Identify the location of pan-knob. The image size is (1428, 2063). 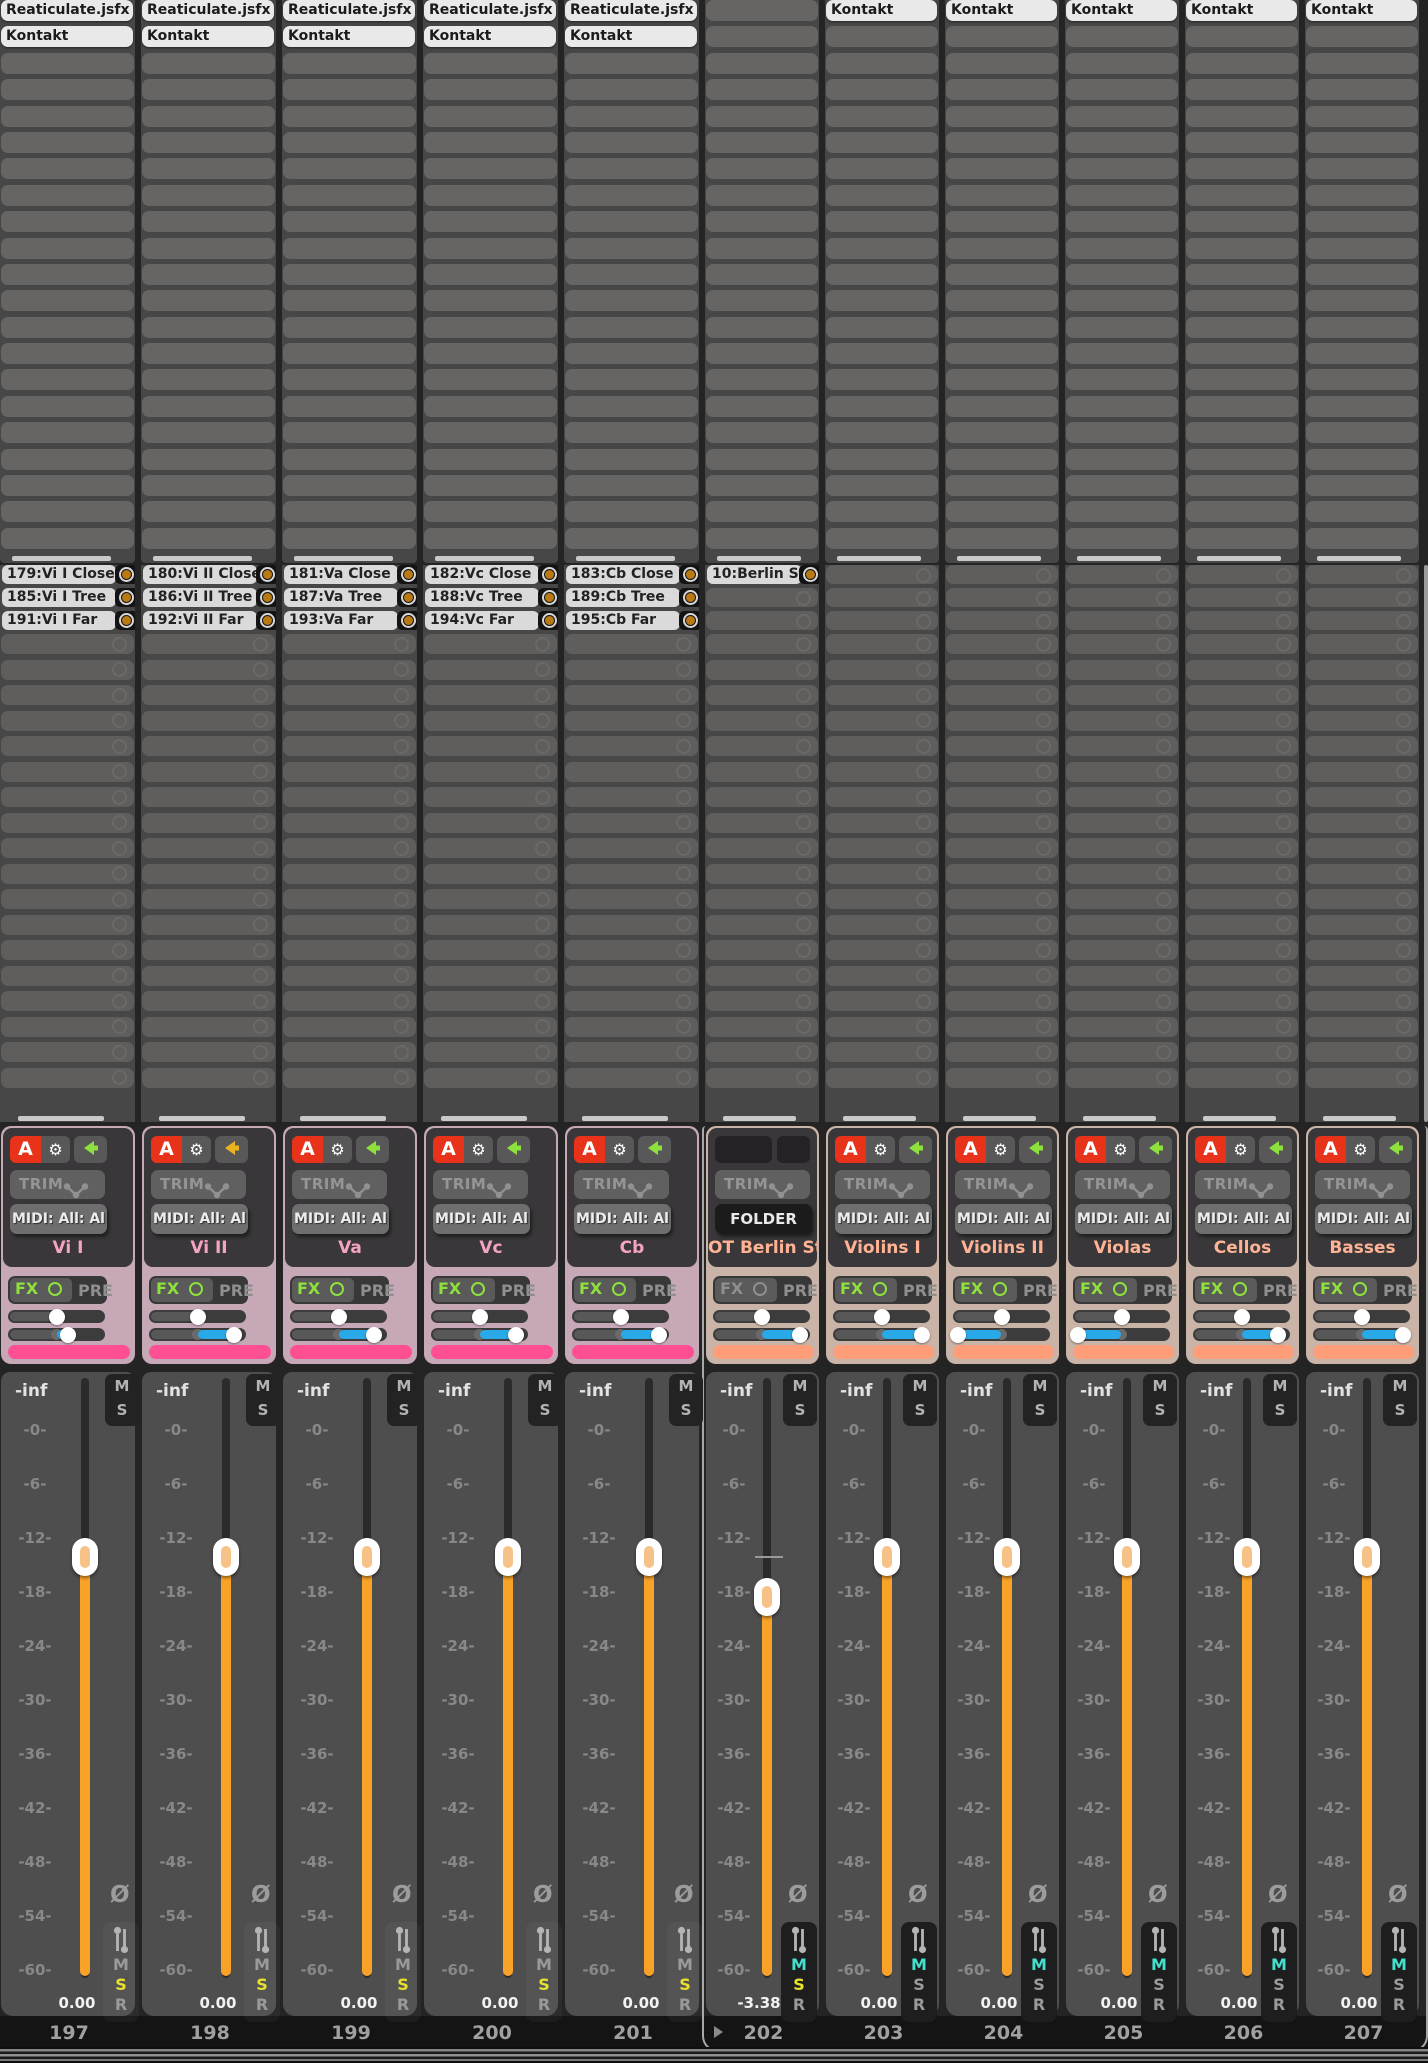
(1241, 1316).